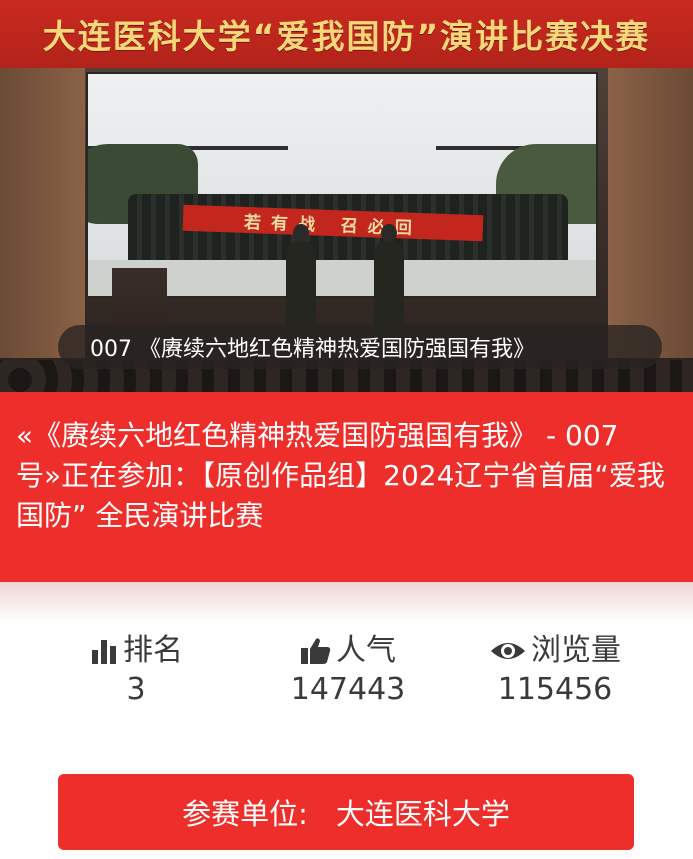  I want to click on stat-popularity-label: 人气, so click(366, 650).